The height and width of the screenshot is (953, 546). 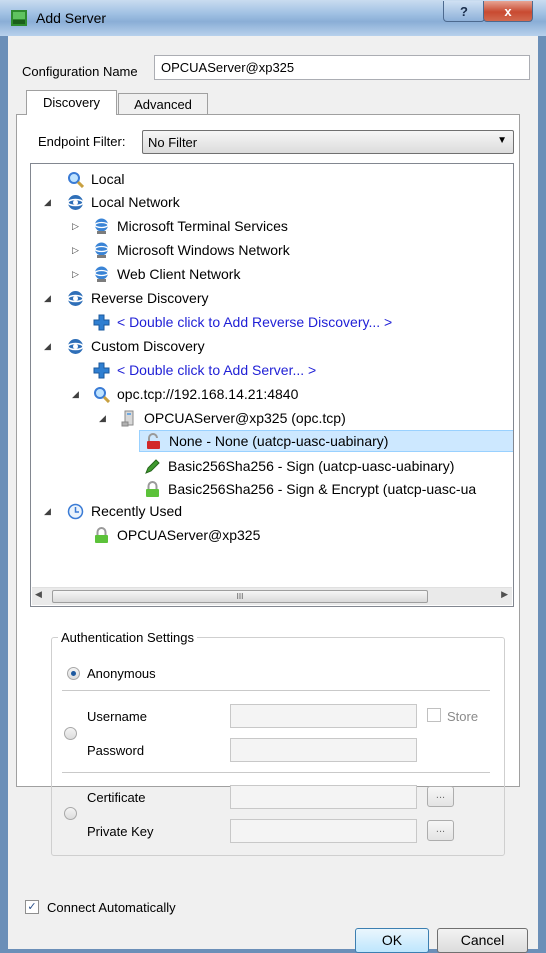 What do you see at coordinates (502, 140) in the screenshot?
I see `chevron-down-icon: ▼` at bounding box center [502, 140].